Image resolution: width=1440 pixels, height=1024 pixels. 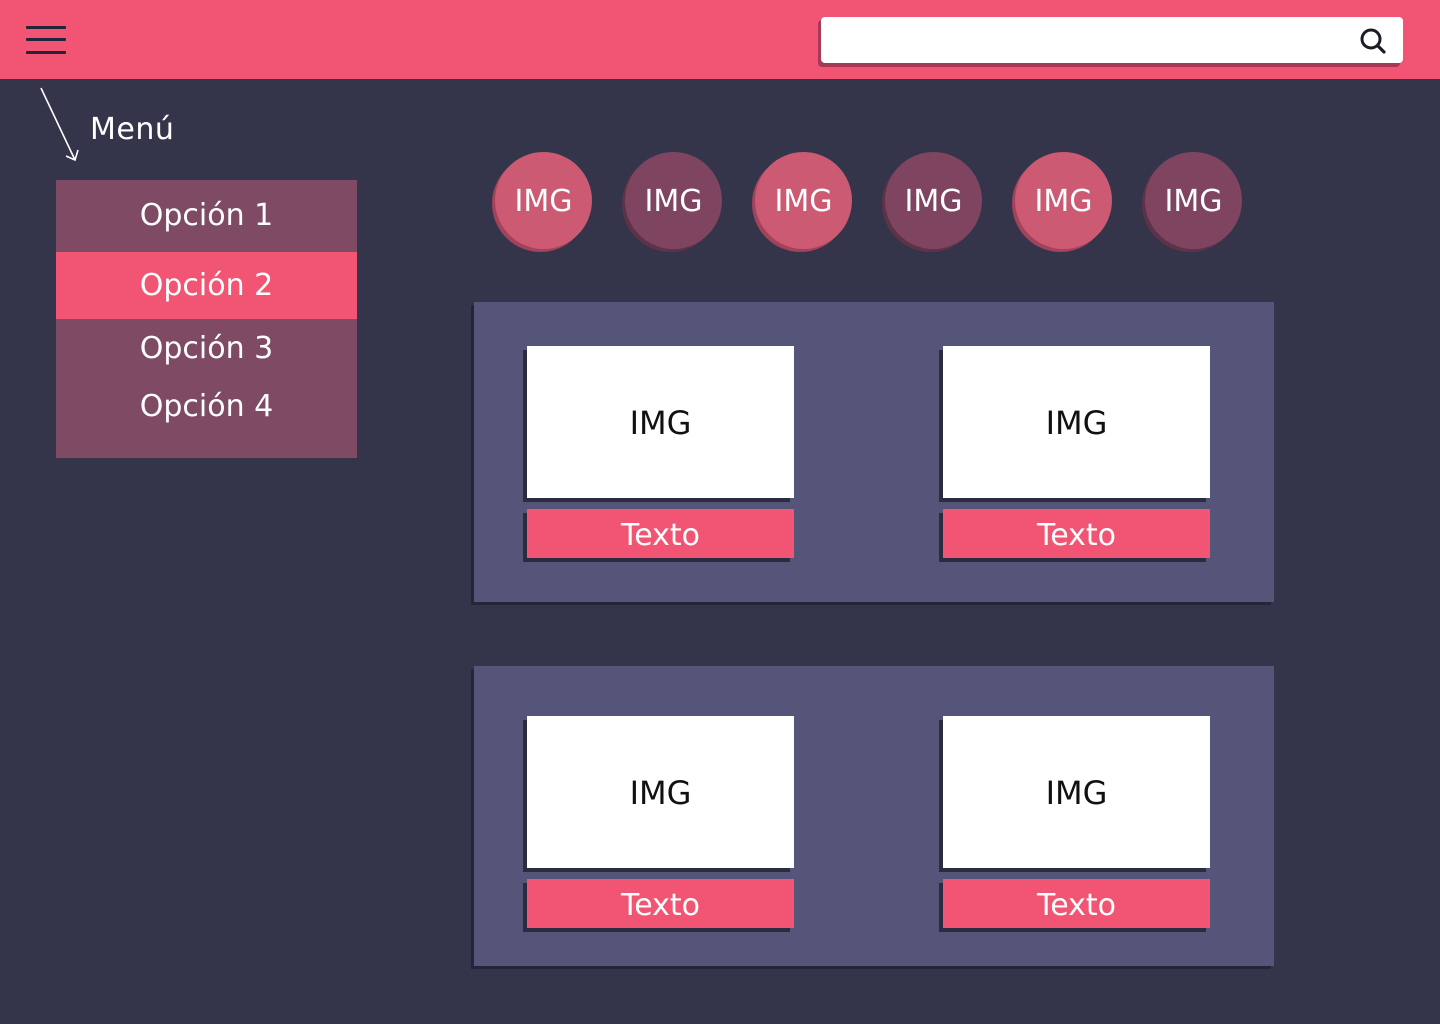 What do you see at coordinates (206, 349) in the screenshot?
I see `menu-item-option-3: Opción 3` at bounding box center [206, 349].